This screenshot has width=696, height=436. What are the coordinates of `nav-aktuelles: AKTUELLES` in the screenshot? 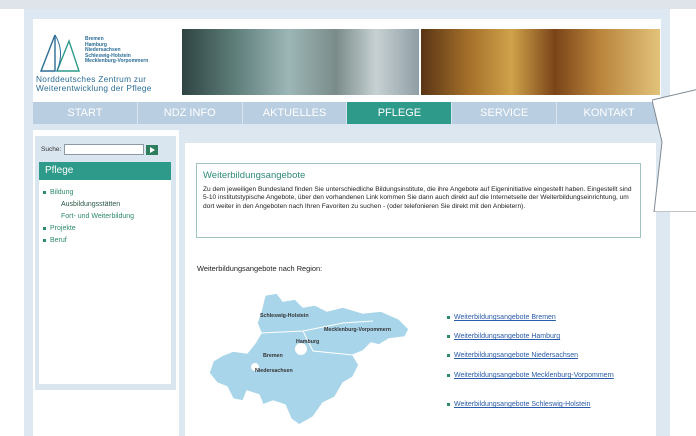 It's located at (295, 113).